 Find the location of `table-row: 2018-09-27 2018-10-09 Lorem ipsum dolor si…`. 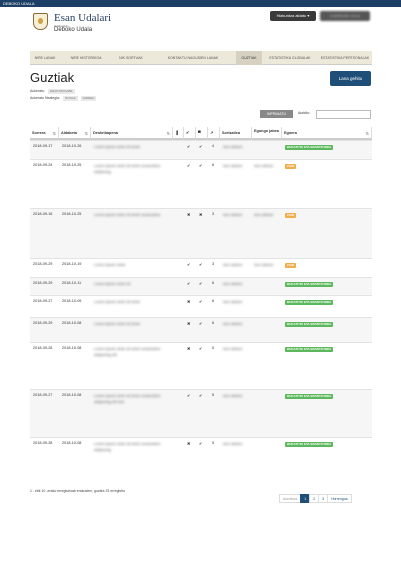

table-row: 2018-09-27 2018-10-09 Lorem ipsum dolor si… is located at coordinates (201, 306).